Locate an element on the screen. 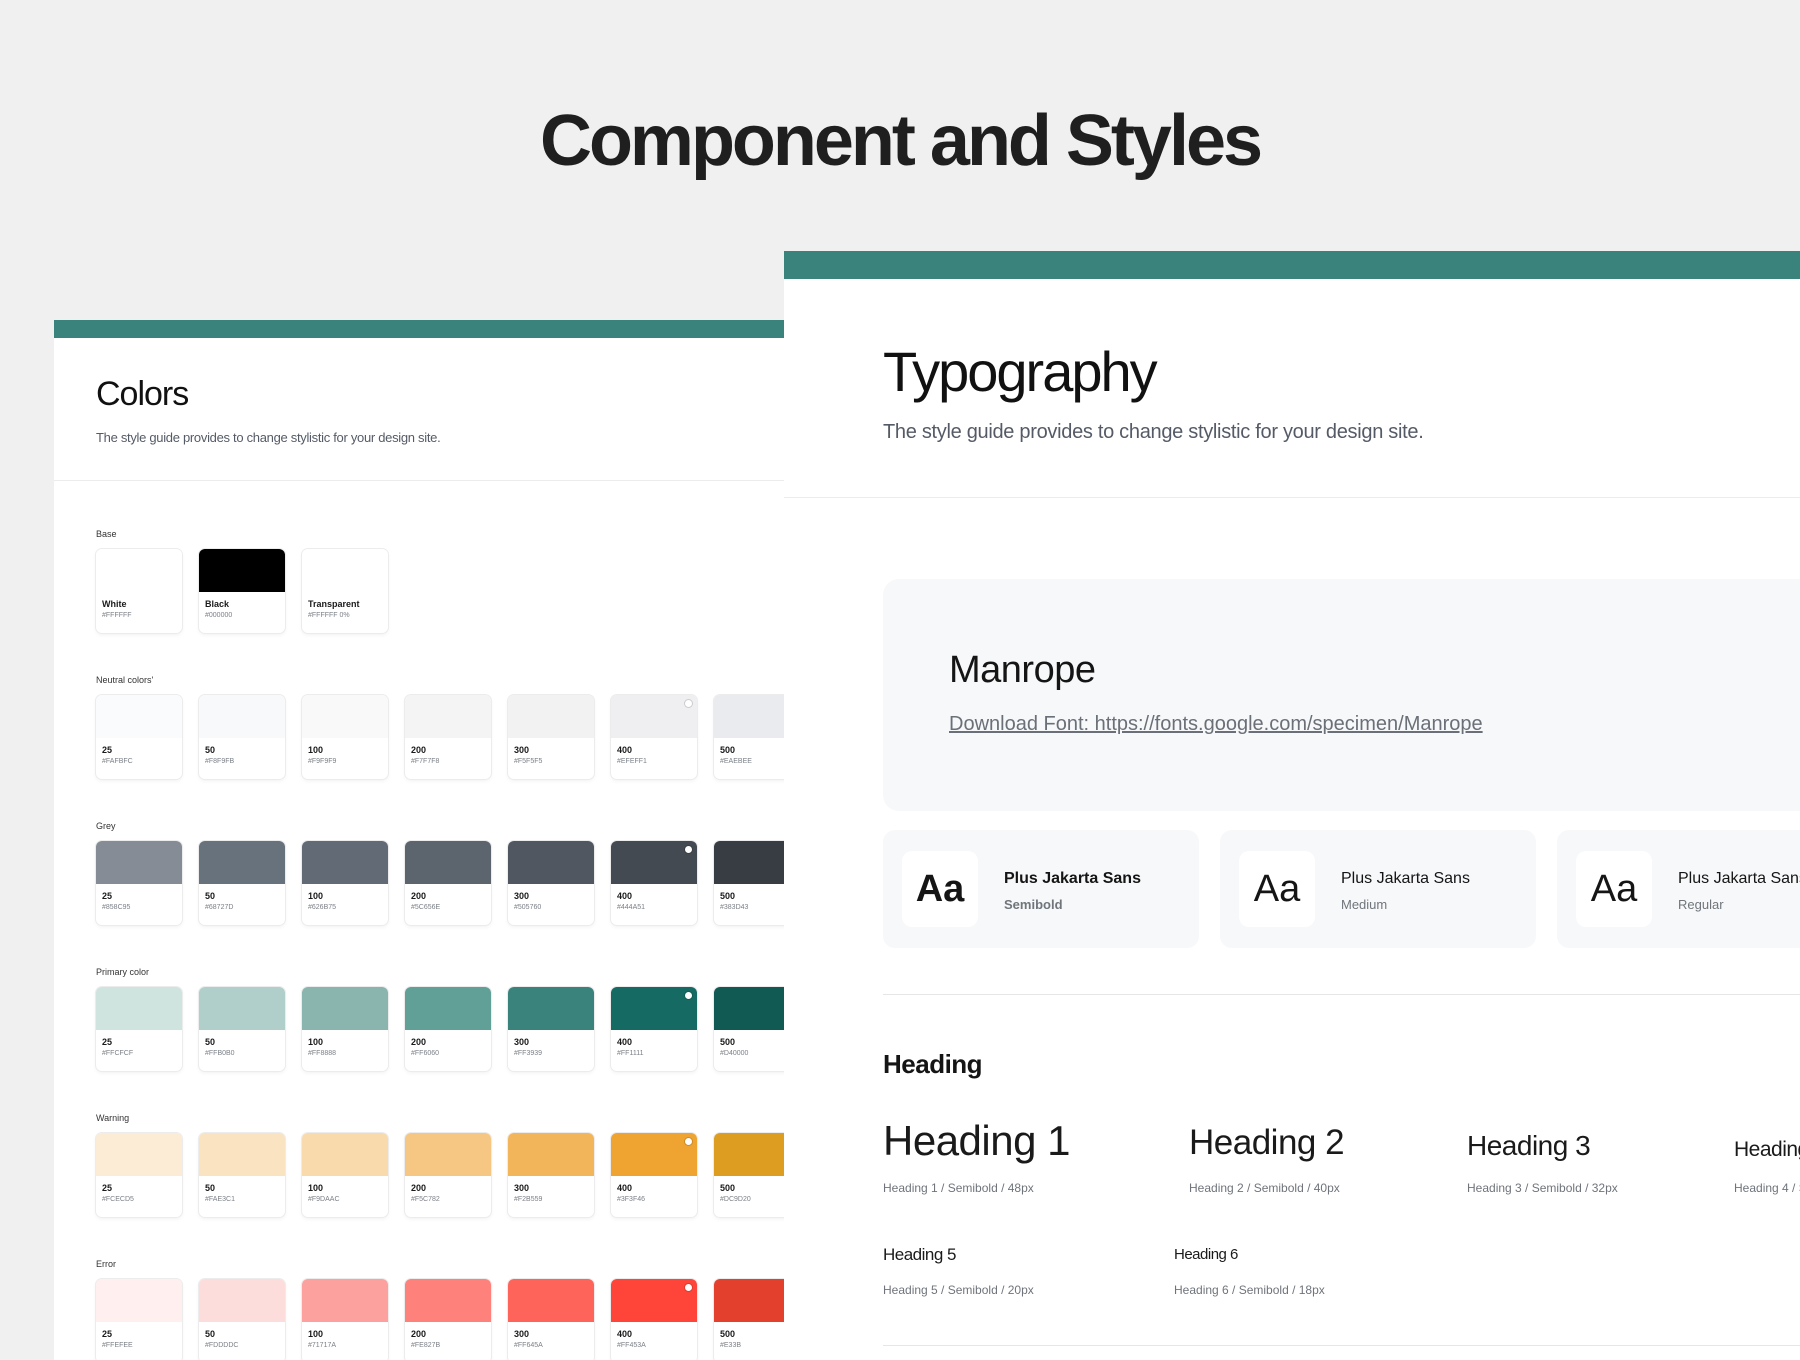 The image size is (1800, 1360). color-swatch: 300 #505760 is located at coordinates (551, 883).